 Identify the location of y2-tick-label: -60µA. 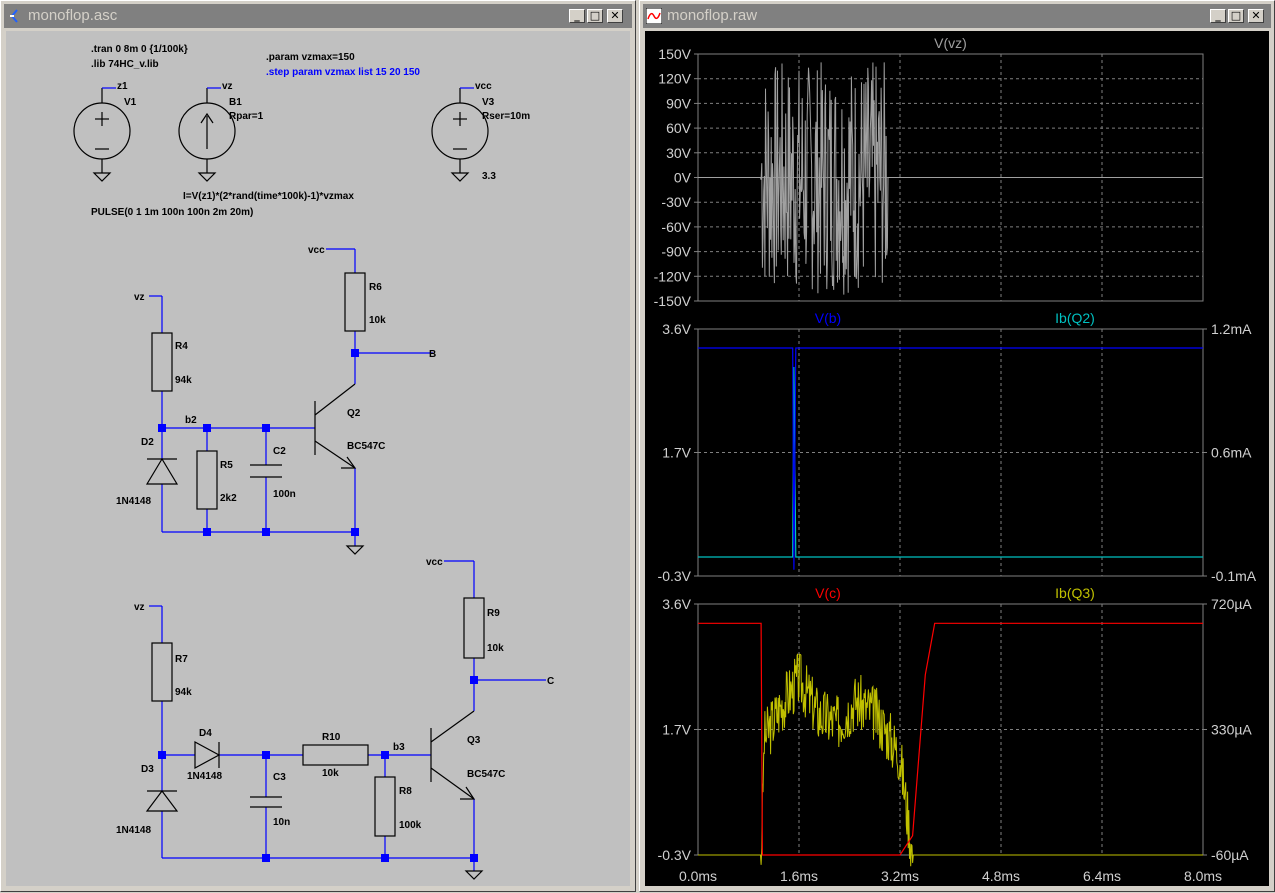
(1230, 855).